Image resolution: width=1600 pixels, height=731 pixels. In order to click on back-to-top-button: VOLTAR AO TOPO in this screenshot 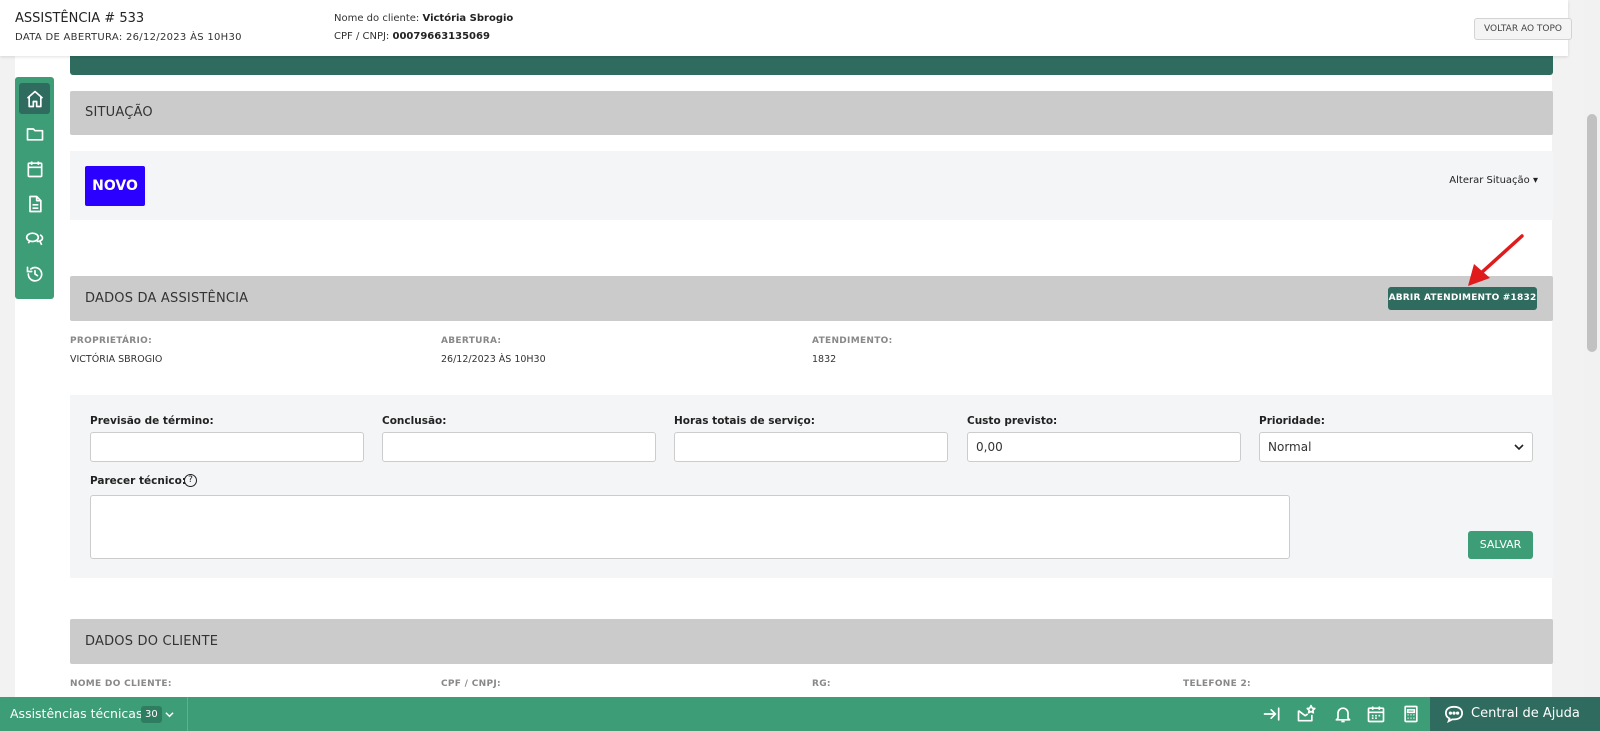, I will do `click(1523, 29)`.